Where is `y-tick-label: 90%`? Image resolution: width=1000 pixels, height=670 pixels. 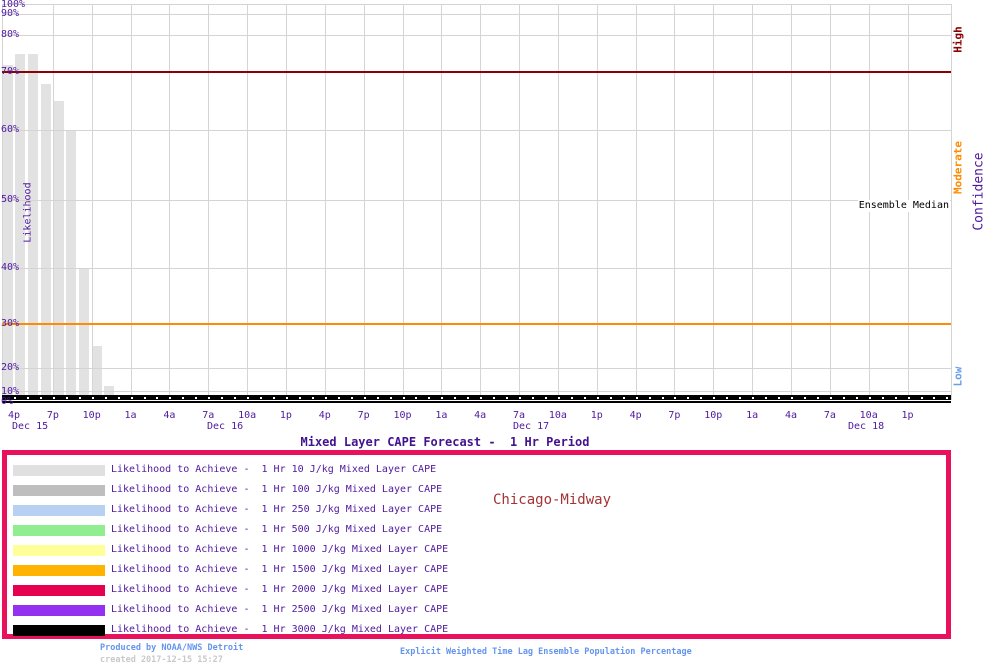
y-tick-label: 90% is located at coordinates (10, 13).